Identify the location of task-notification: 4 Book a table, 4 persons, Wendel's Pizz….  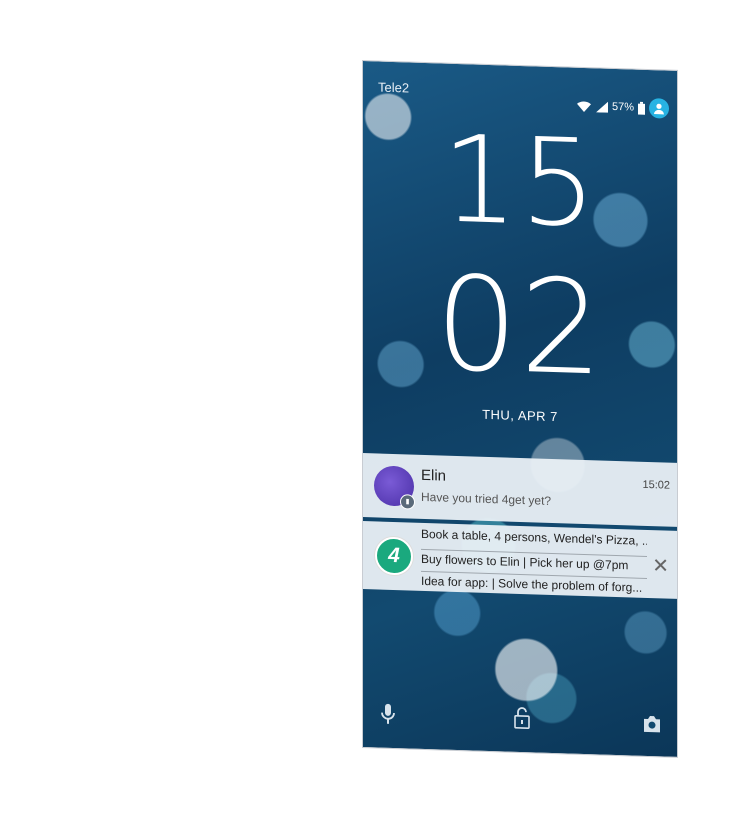
(520, 560).